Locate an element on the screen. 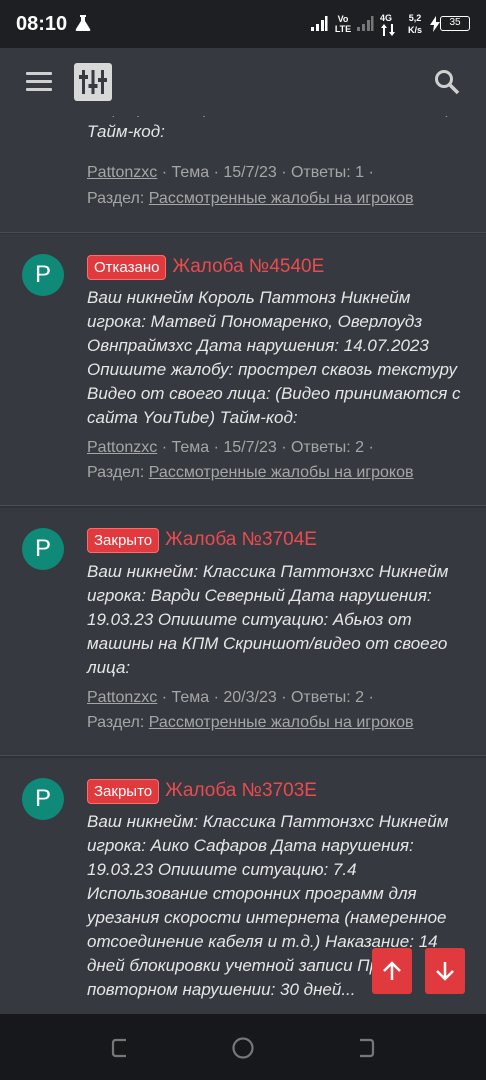 The height and width of the screenshot is (1080, 486). arrow-up-icon is located at coordinates (392, 970).